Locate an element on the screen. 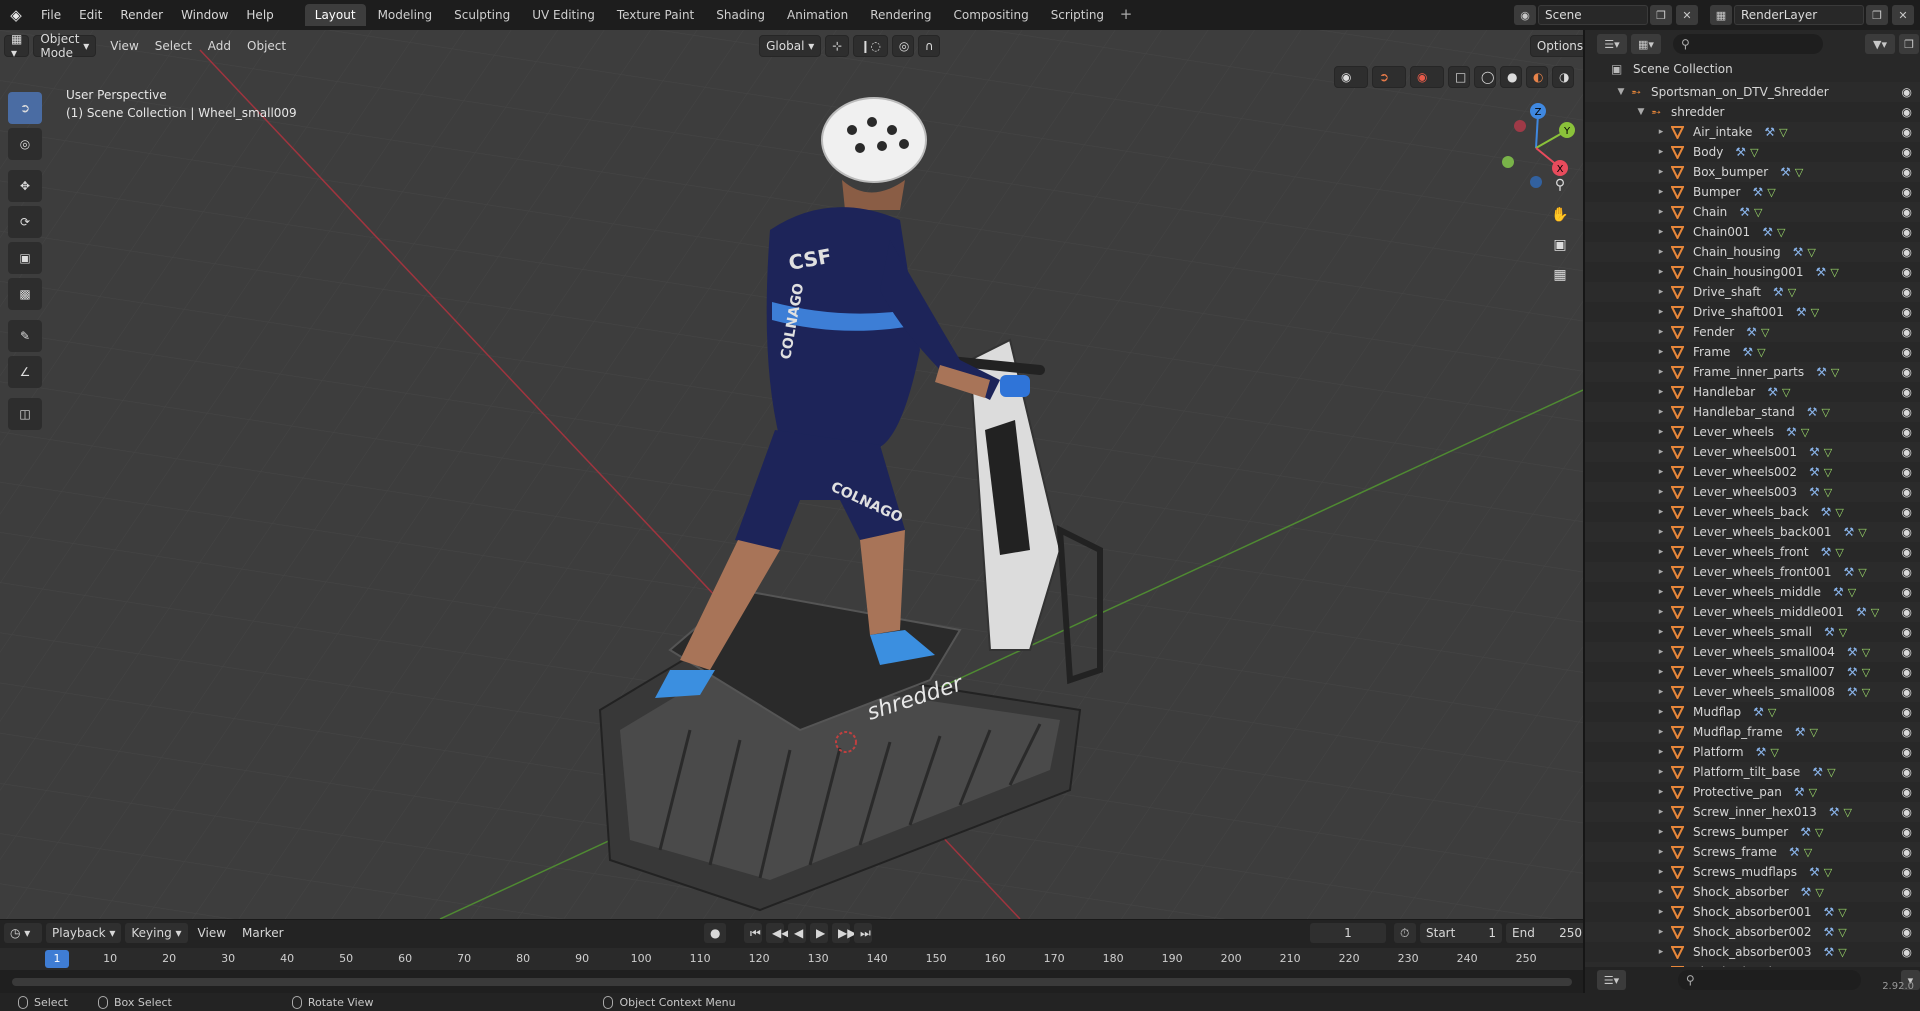  outliner-object-row: ▸ Screws_mudflaps ⚒ ▽ ◉ is located at coordinates (1752, 872).